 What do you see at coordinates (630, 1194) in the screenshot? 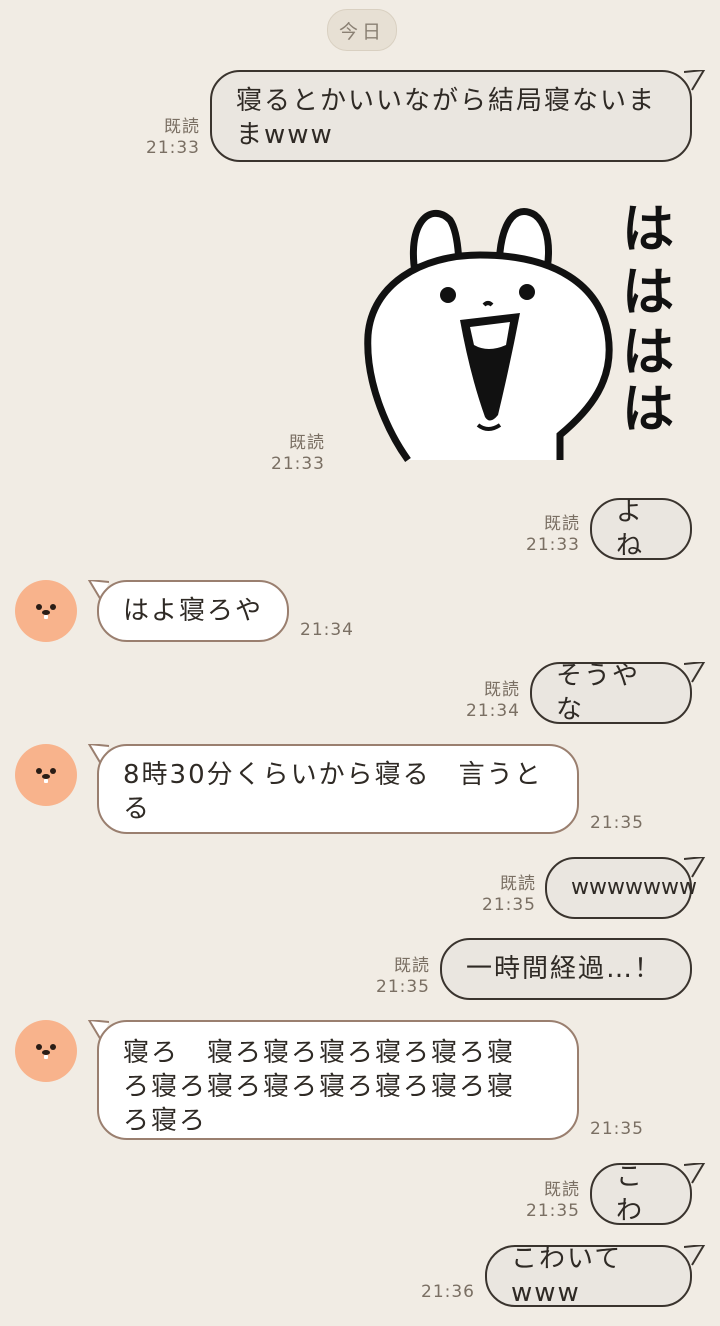
I see `message-text: こわ` at bounding box center [630, 1194].